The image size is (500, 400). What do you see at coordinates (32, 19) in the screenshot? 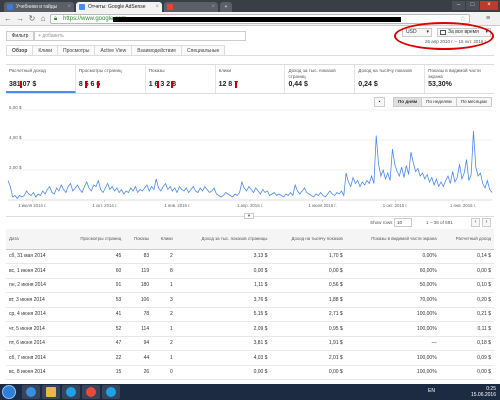
I see `reload-icon: ↻` at bounding box center [32, 19].